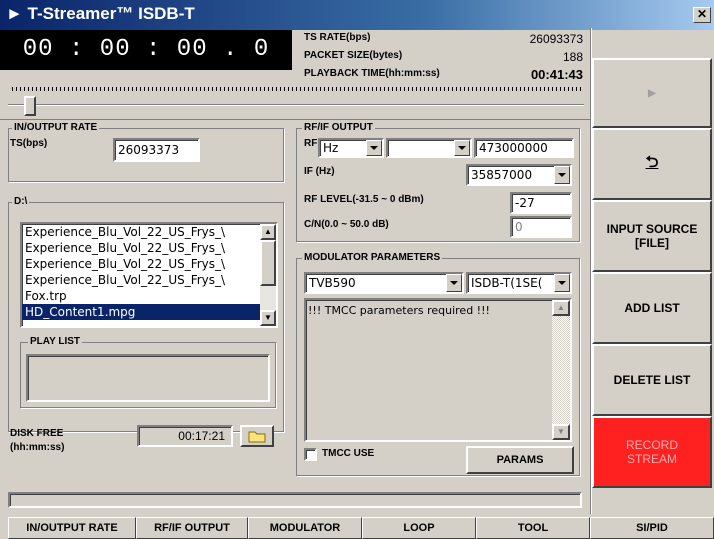 The width and height of the screenshot is (714, 539). What do you see at coordinates (21, 201) in the screenshot?
I see `drive-label: D:\` at bounding box center [21, 201].